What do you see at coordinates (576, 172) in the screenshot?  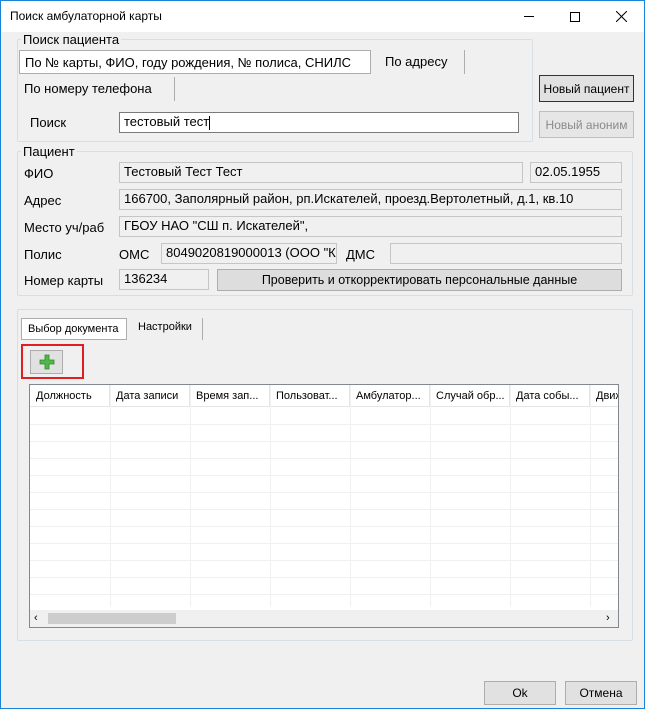 I see `birthdate-field: 02.05.1955` at bounding box center [576, 172].